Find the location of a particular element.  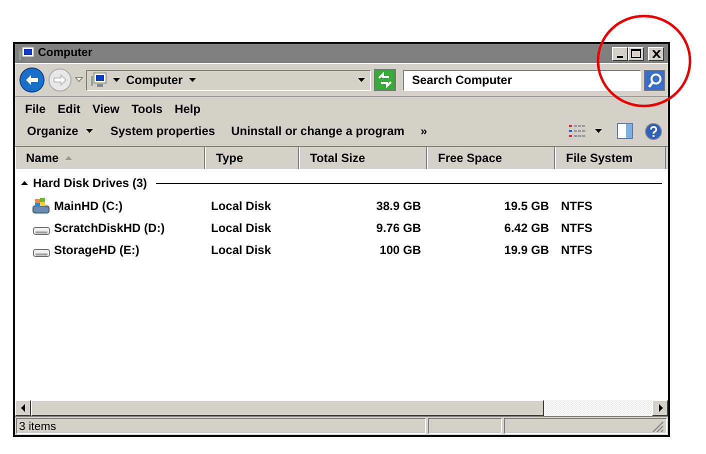

table-cell-text: 19.5 GB is located at coordinates (526, 206).